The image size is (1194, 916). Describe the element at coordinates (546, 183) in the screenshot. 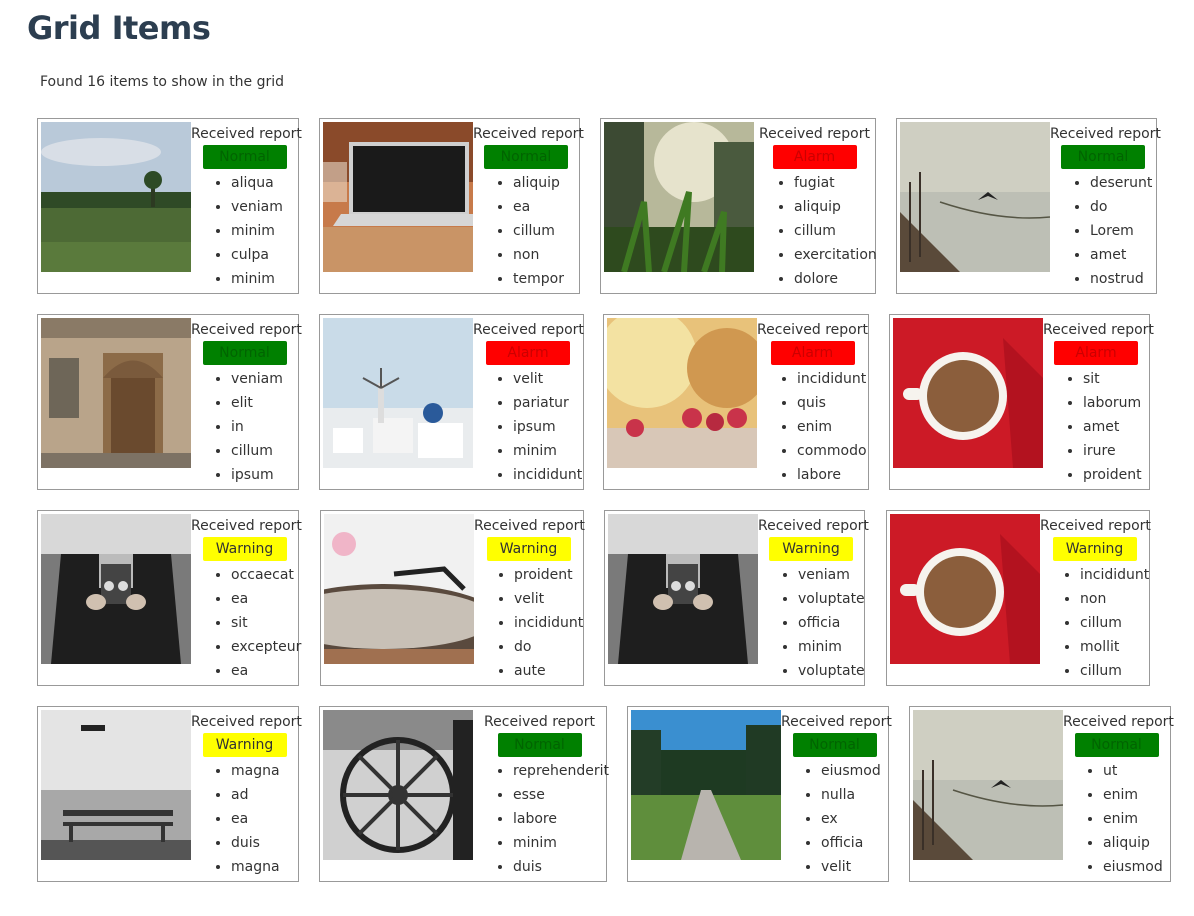

I see `list-item: aliquip` at that location.